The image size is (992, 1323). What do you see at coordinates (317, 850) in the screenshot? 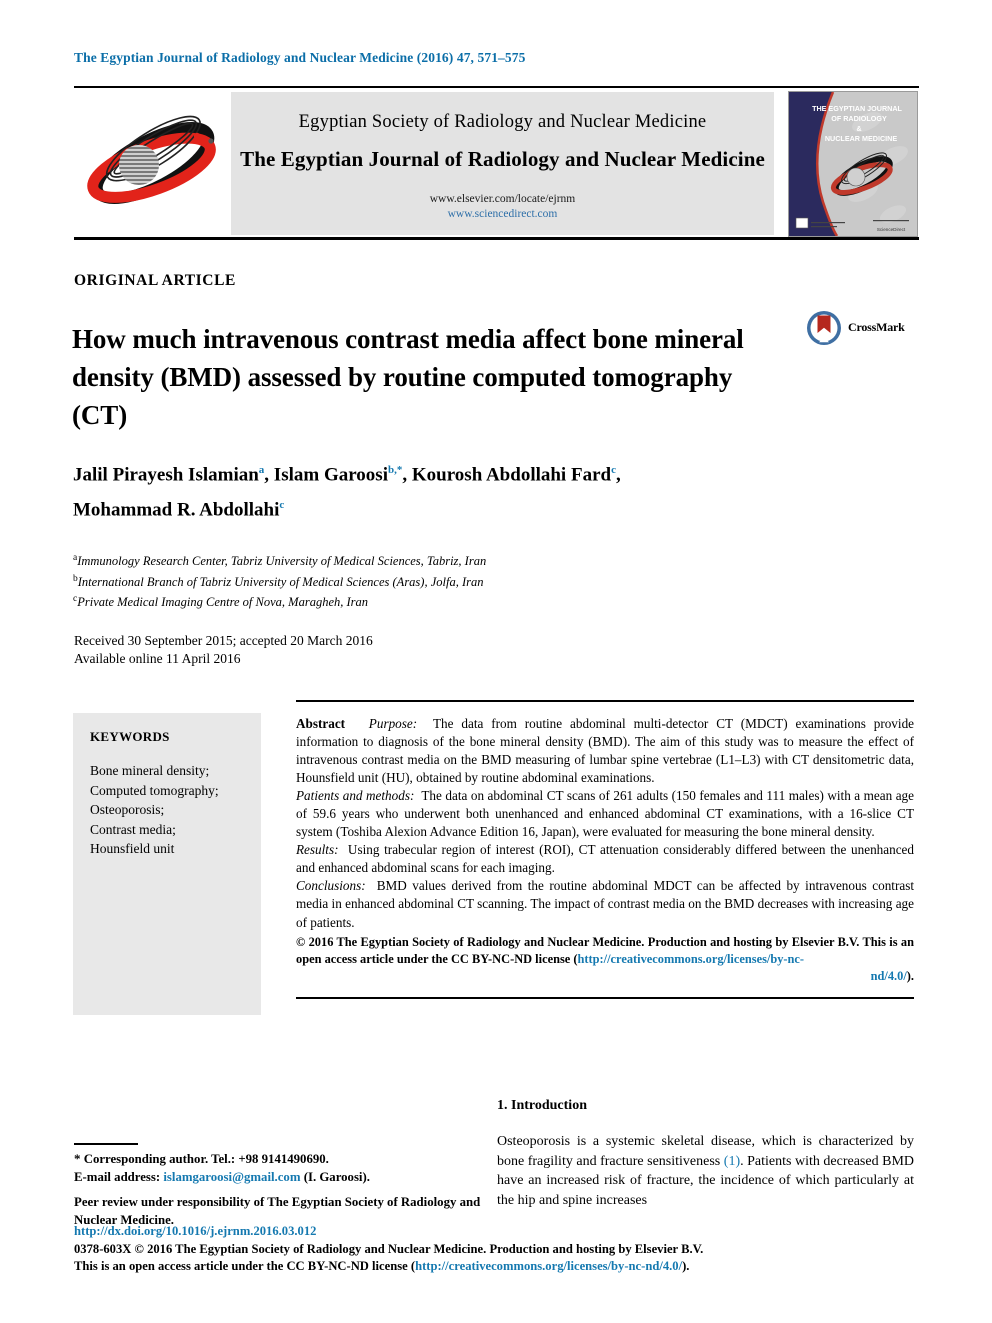
I see `abstract-results-label: Results:` at bounding box center [317, 850].